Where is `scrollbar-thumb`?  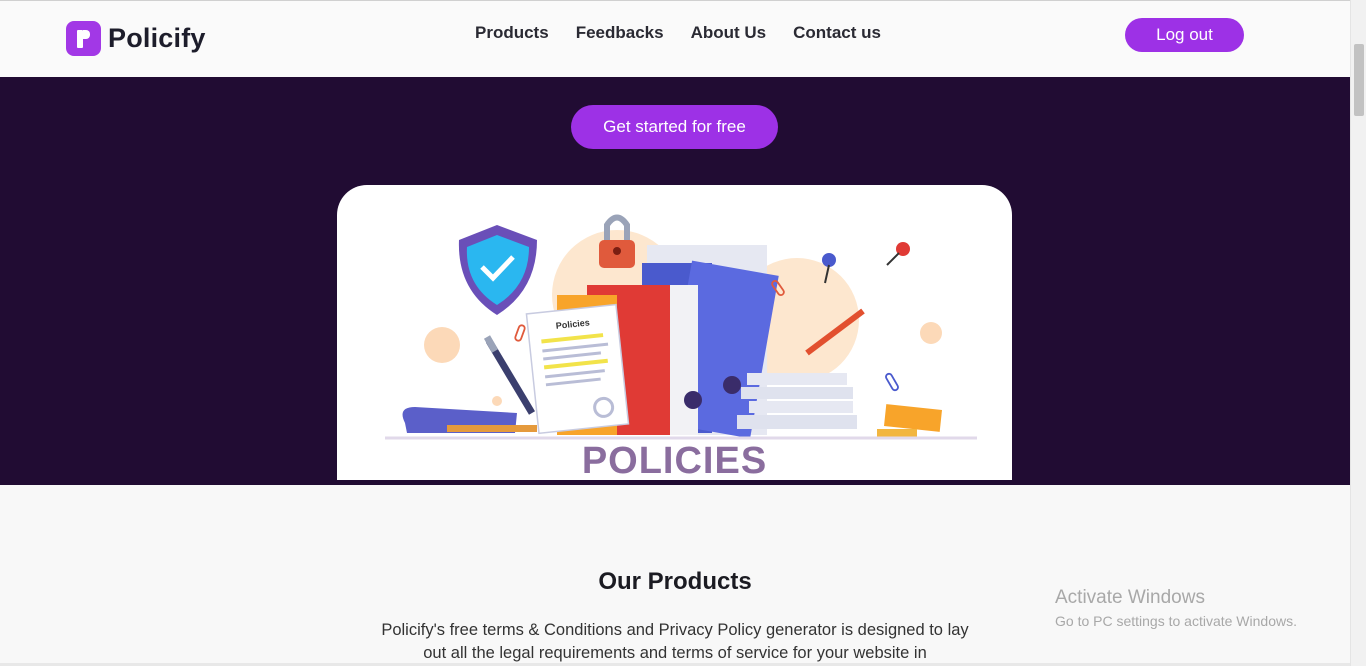 scrollbar-thumb is located at coordinates (1359, 80).